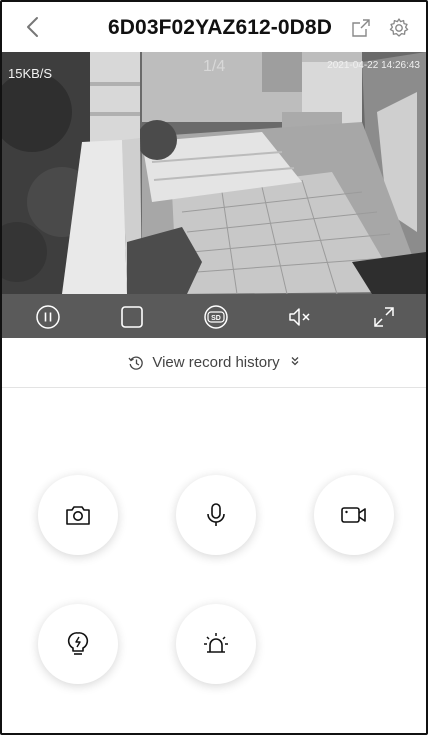  I want to click on camera-icon, so click(78, 515).